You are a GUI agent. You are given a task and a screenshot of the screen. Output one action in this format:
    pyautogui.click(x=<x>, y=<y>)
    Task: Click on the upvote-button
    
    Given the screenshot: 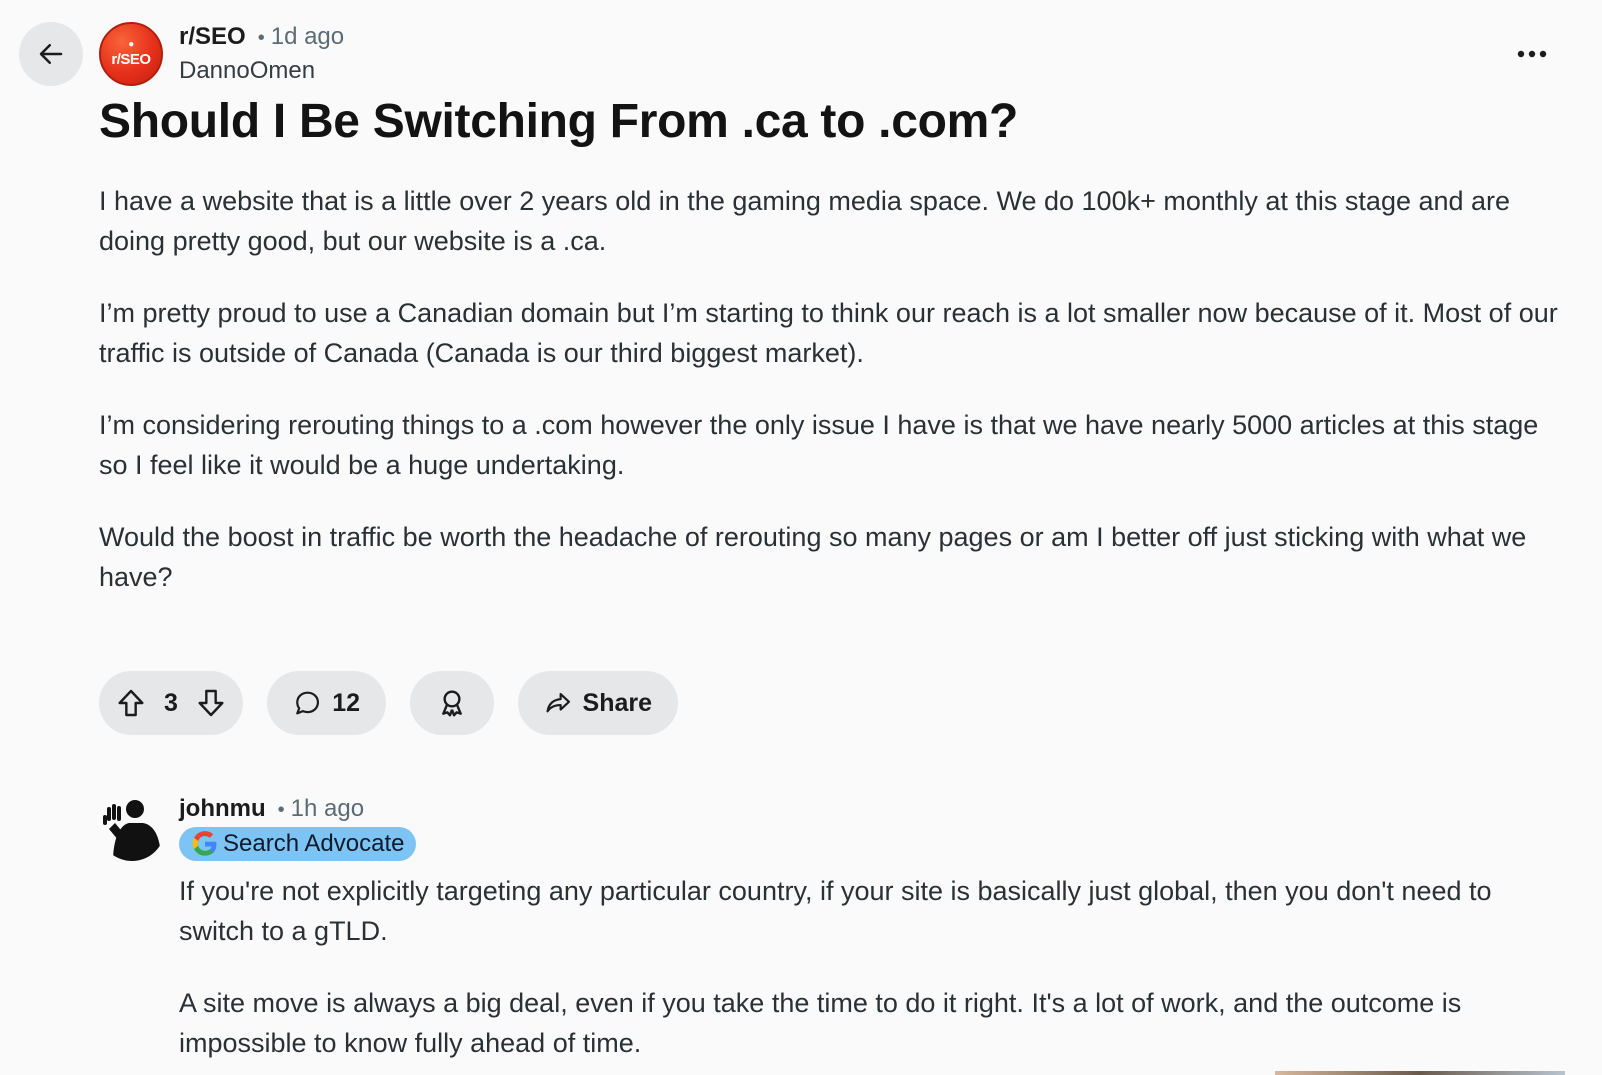 What is the action you would take?
    pyautogui.click(x=131, y=703)
    